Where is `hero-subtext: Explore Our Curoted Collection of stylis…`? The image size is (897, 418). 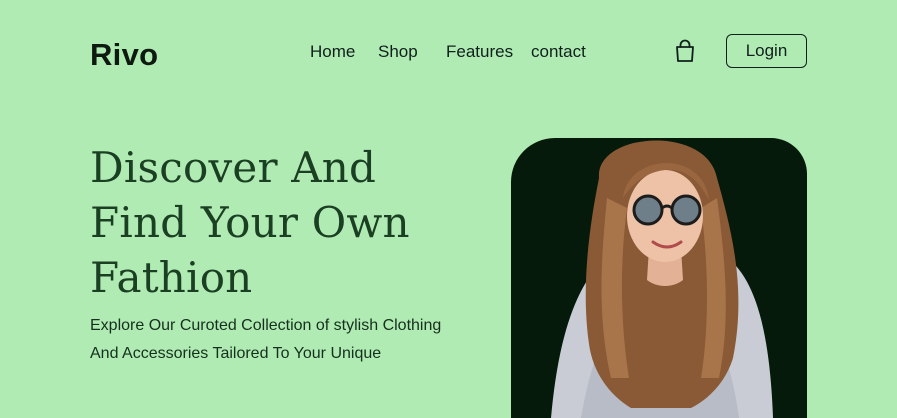
hero-subtext: Explore Our Curoted Collection of stylis… is located at coordinates (266, 339).